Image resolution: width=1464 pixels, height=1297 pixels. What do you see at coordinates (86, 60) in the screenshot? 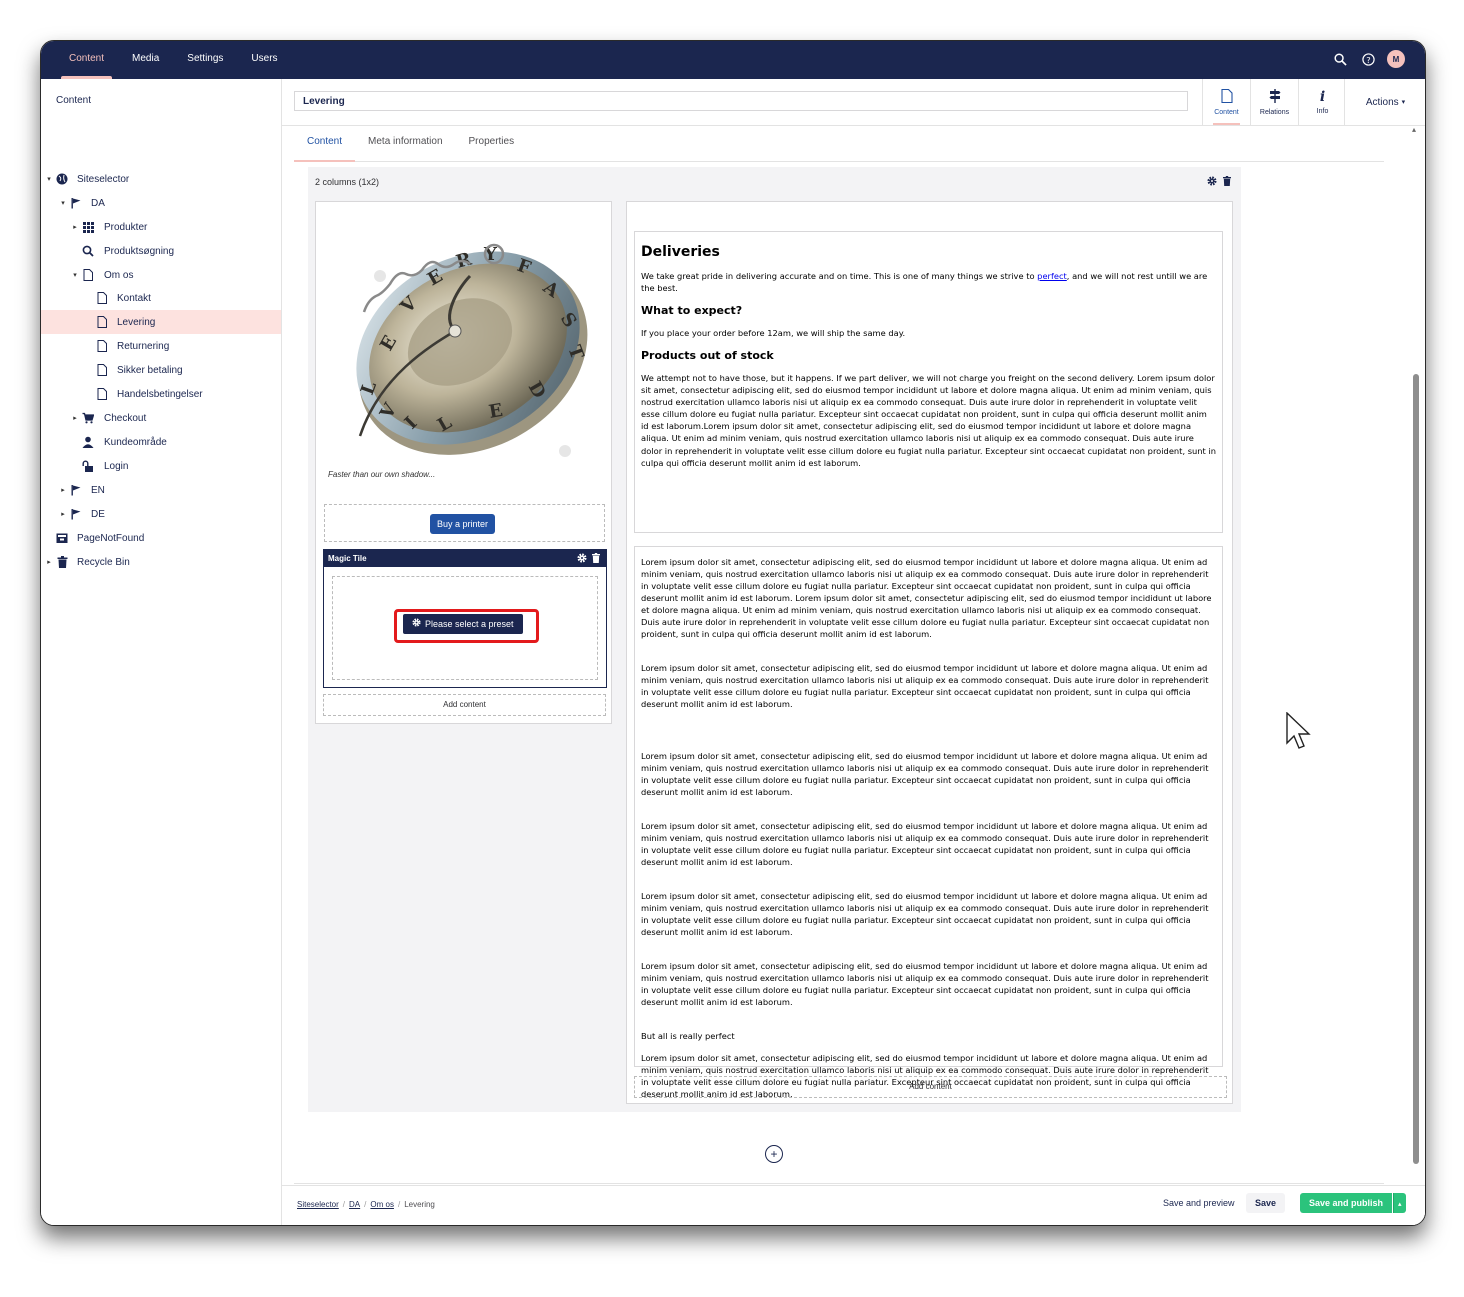
I see `nav-content: Content` at bounding box center [86, 60].